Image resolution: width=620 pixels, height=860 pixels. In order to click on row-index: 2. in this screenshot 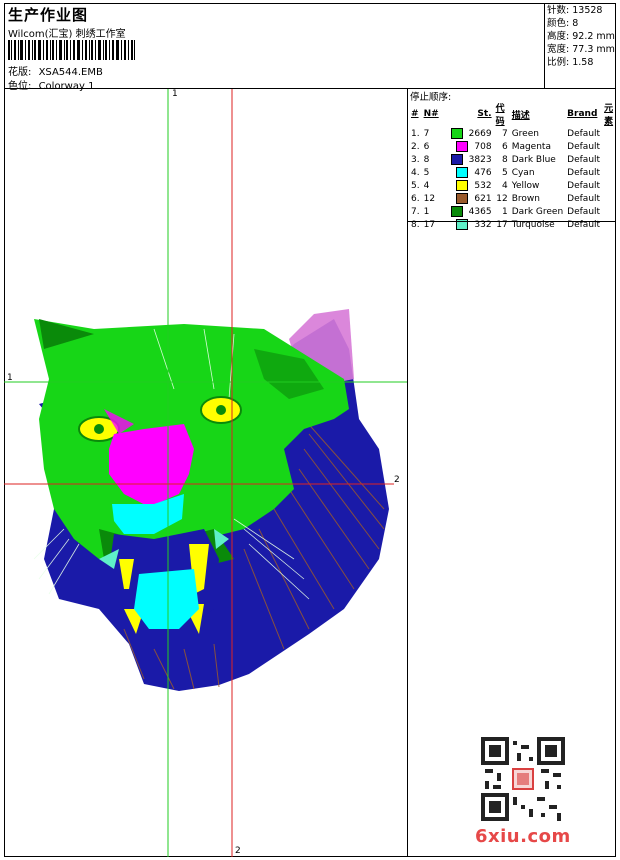, I will do `click(415, 146)`.